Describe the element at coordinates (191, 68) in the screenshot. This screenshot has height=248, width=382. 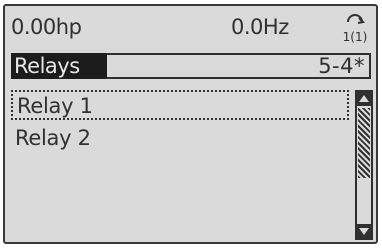
I see `menu-title-bar: Relays 5-4*` at that location.